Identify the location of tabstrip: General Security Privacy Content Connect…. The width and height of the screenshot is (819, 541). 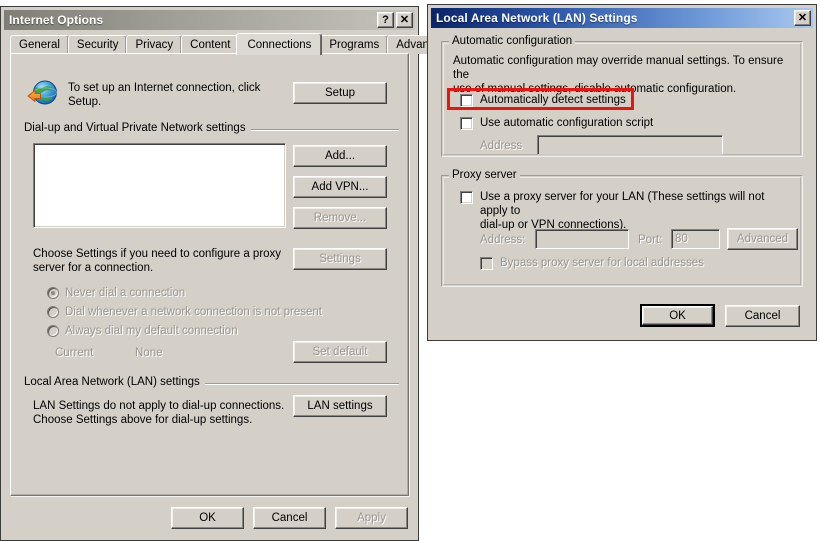
(233, 44).